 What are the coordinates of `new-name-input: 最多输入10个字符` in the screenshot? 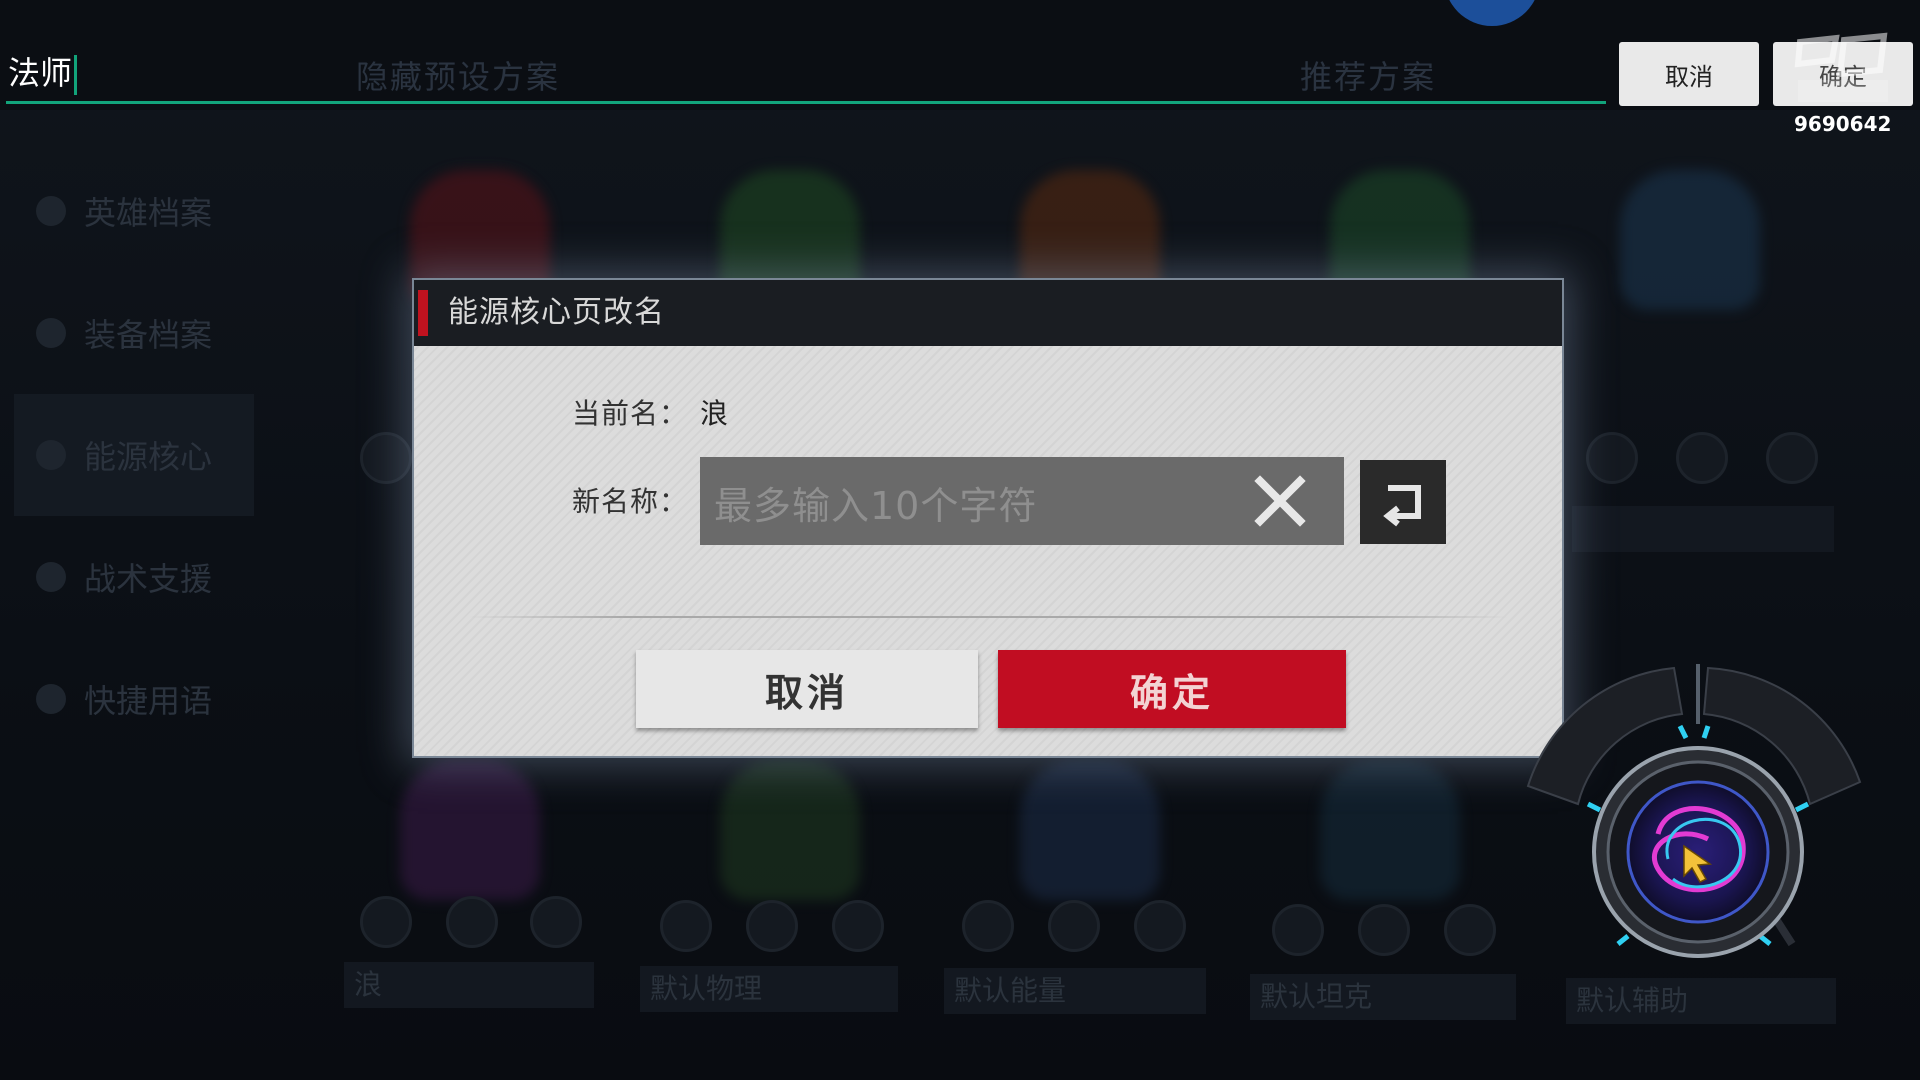 It's located at (1022, 501).